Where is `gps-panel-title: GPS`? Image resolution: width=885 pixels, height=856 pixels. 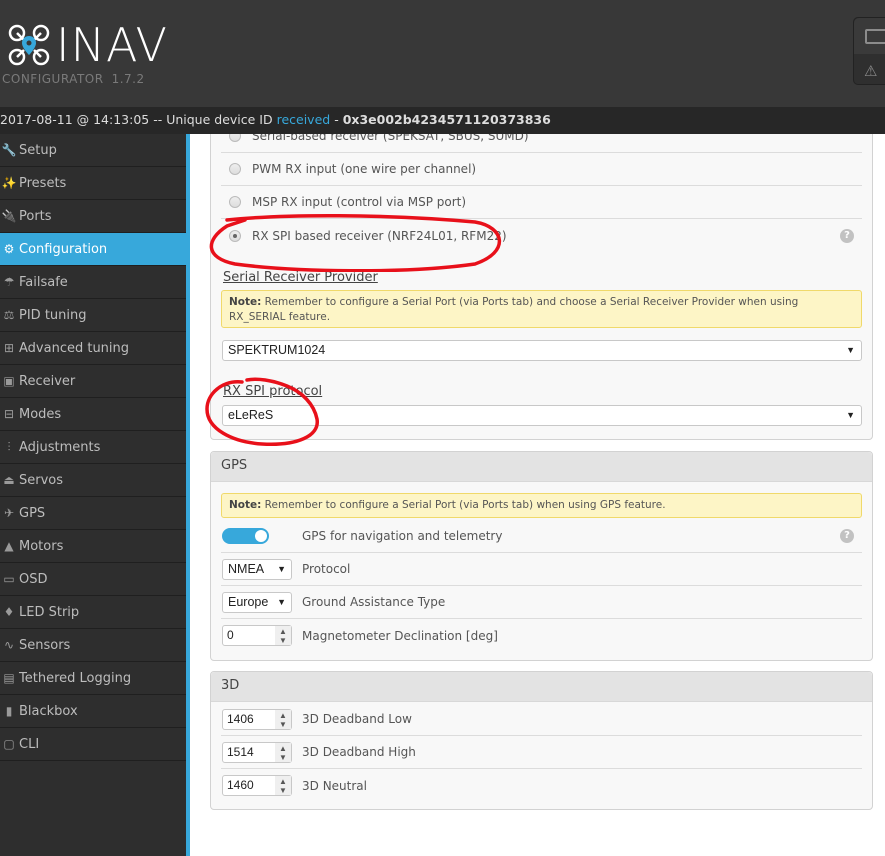 gps-panel-title: GPS is located at coordinates (541, 467).